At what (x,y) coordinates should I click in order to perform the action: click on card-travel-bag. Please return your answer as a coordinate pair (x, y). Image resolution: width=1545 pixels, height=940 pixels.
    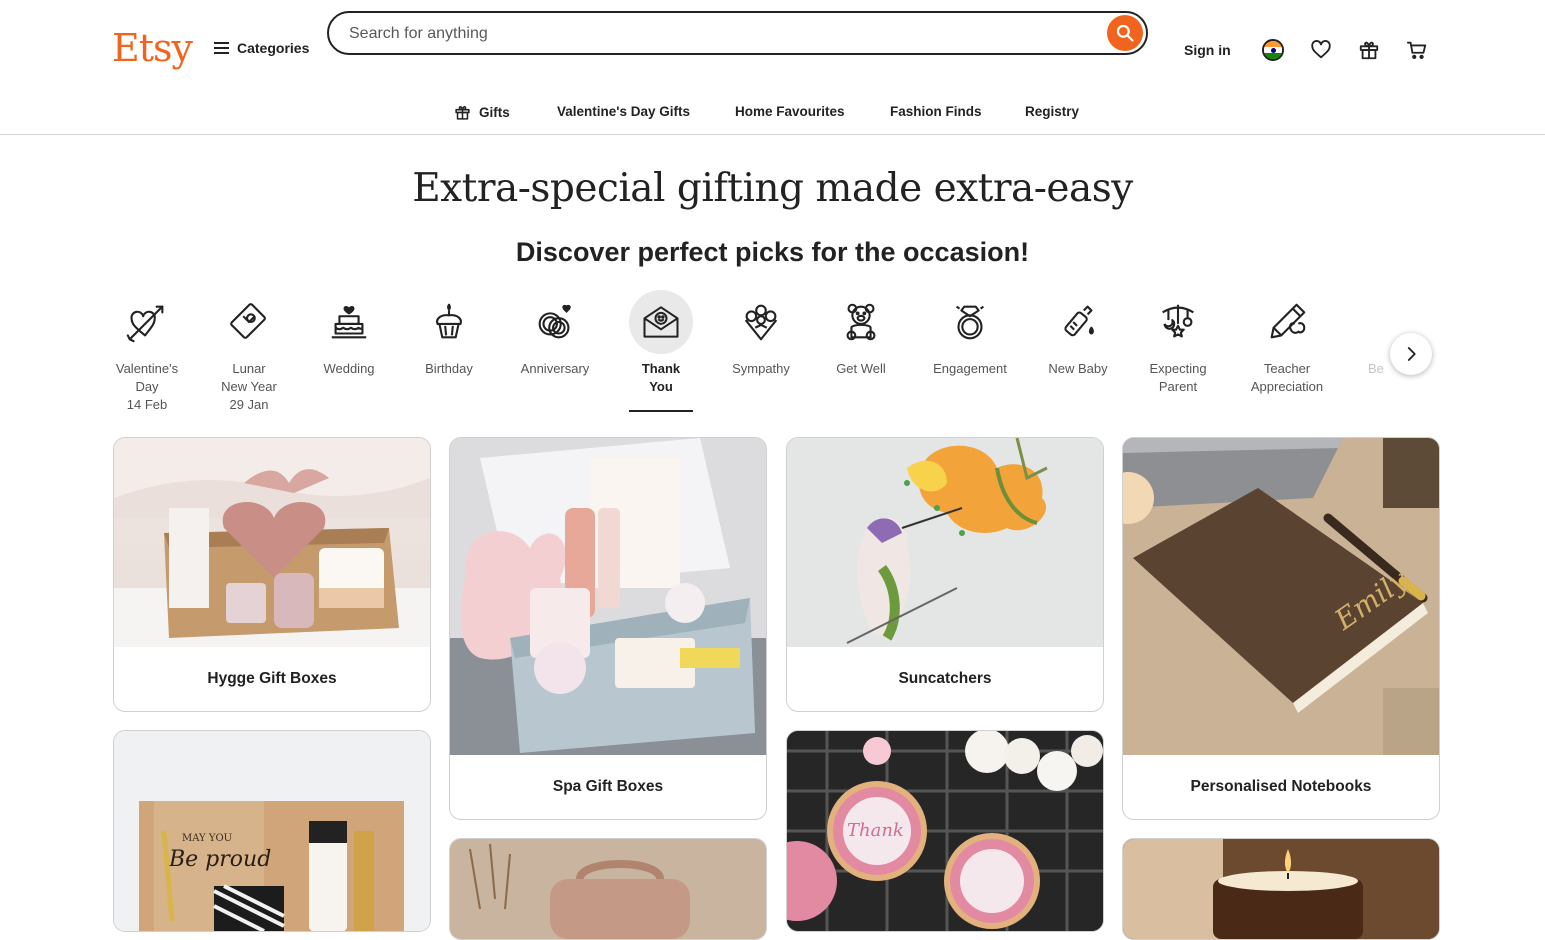
    Looking at the image, I should click on (608, 889).